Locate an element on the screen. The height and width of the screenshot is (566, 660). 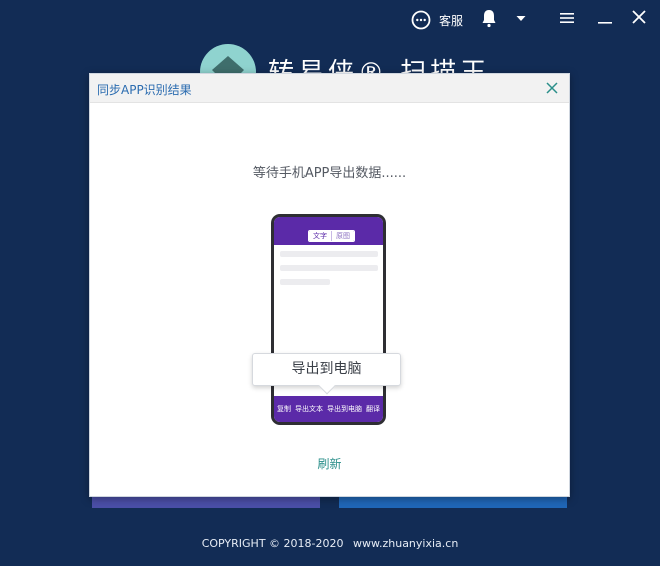
dialog-title: 同步APP识别结果 is located at coordinates (144, 90).